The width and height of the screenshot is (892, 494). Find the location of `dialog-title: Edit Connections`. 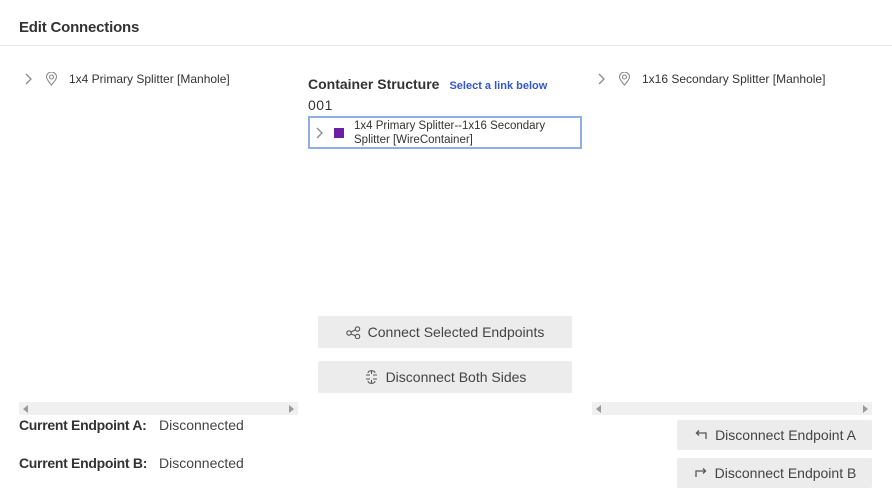

dialog-title: Edit Connections is located at coordinates (79, 27).